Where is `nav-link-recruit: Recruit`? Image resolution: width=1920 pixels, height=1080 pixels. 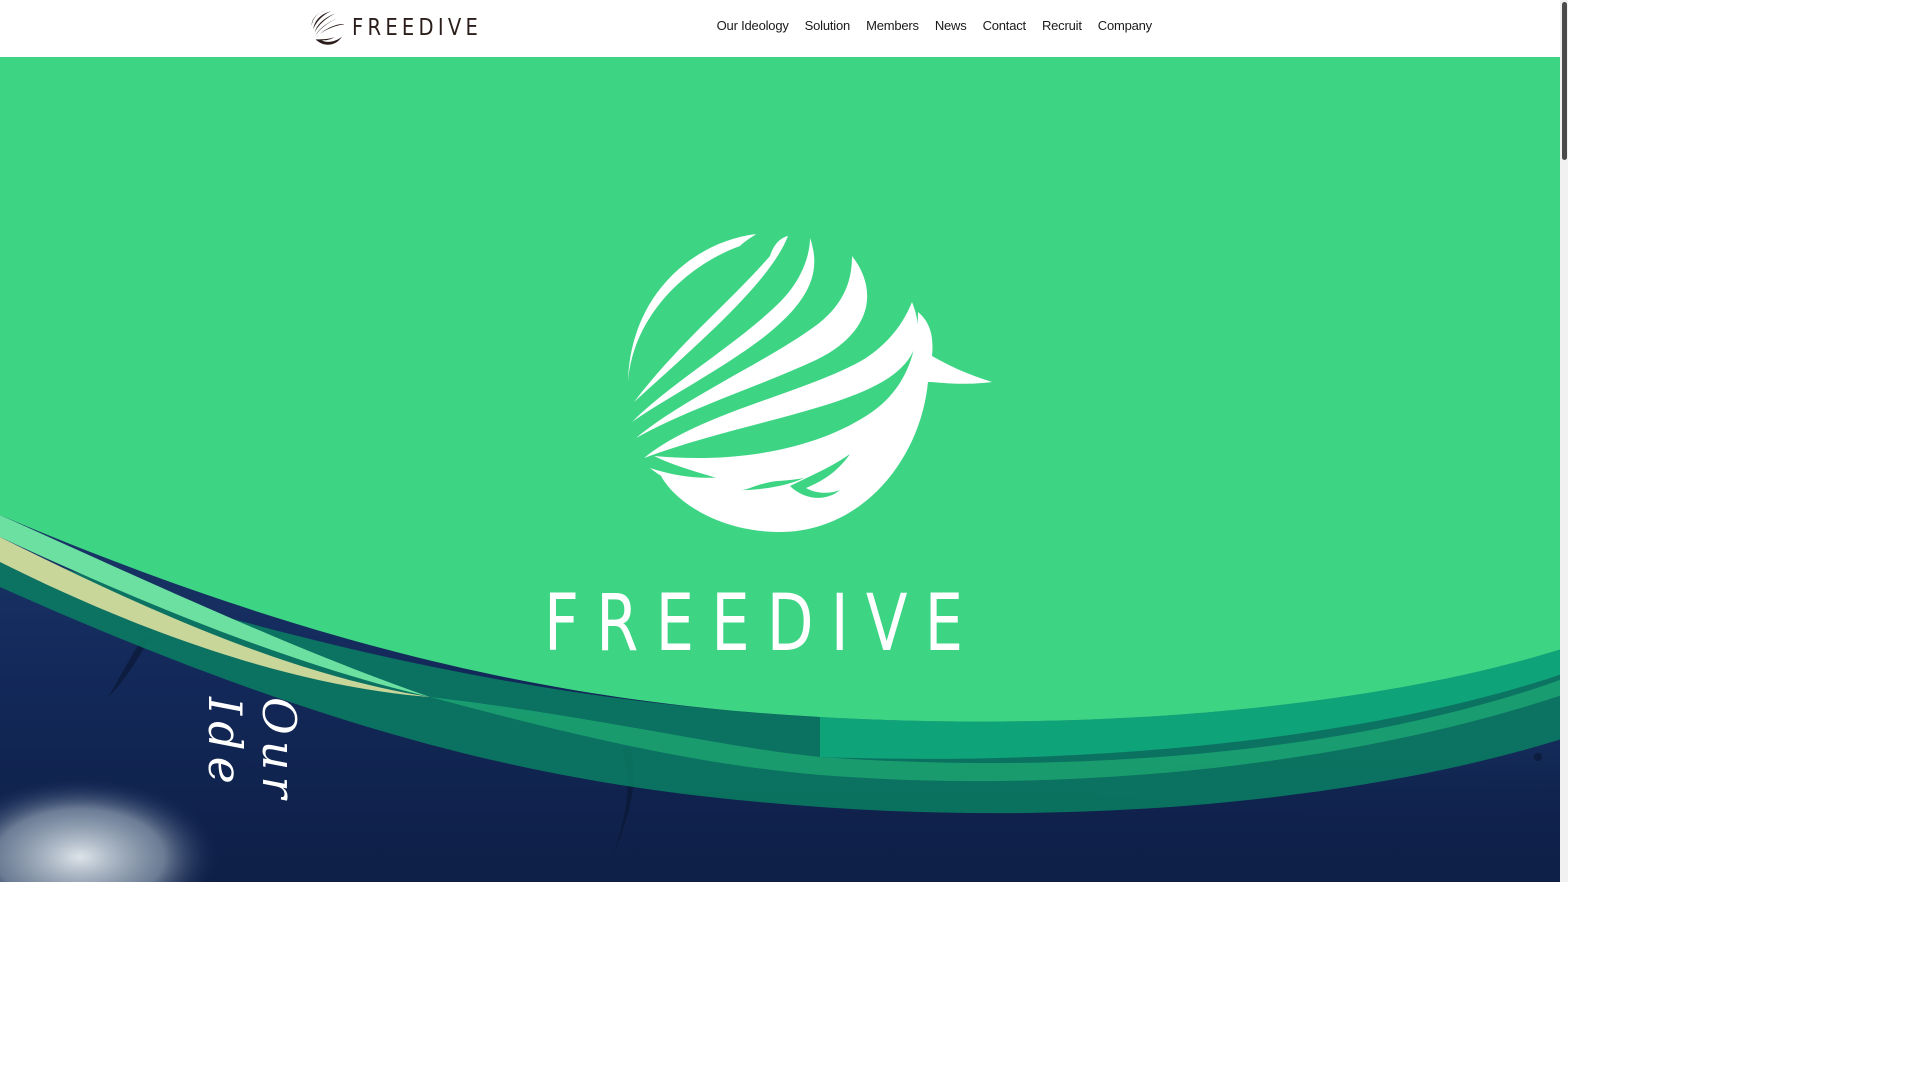
nav-link-recruit: Recruit is located at coordinates (1062, 25).